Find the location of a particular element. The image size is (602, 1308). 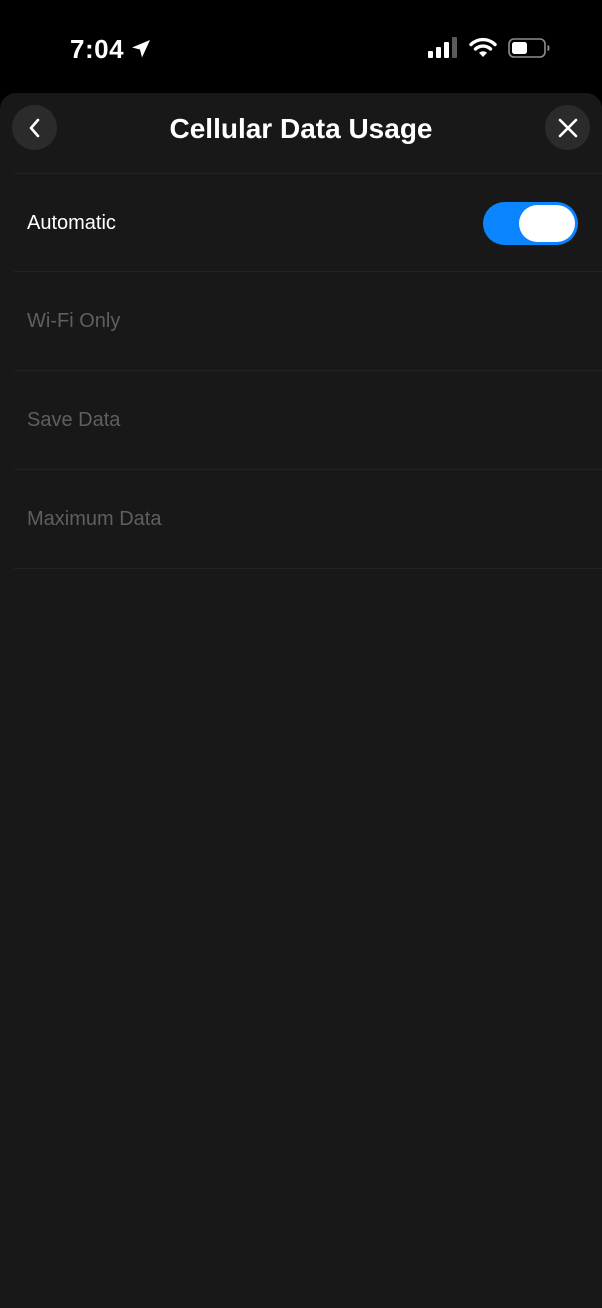

option-label: Wi-Fi Only is located at coordinates (74, 321).